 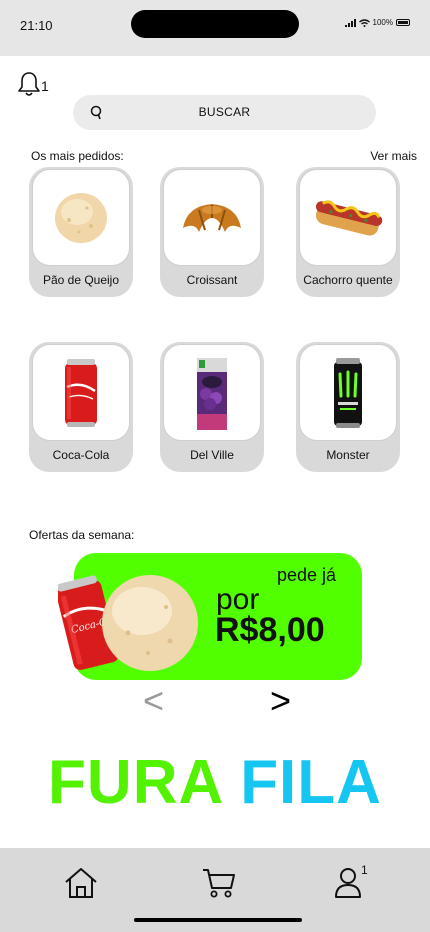 I want to click on product-label: Del Ville, so click(x=212, y=455).